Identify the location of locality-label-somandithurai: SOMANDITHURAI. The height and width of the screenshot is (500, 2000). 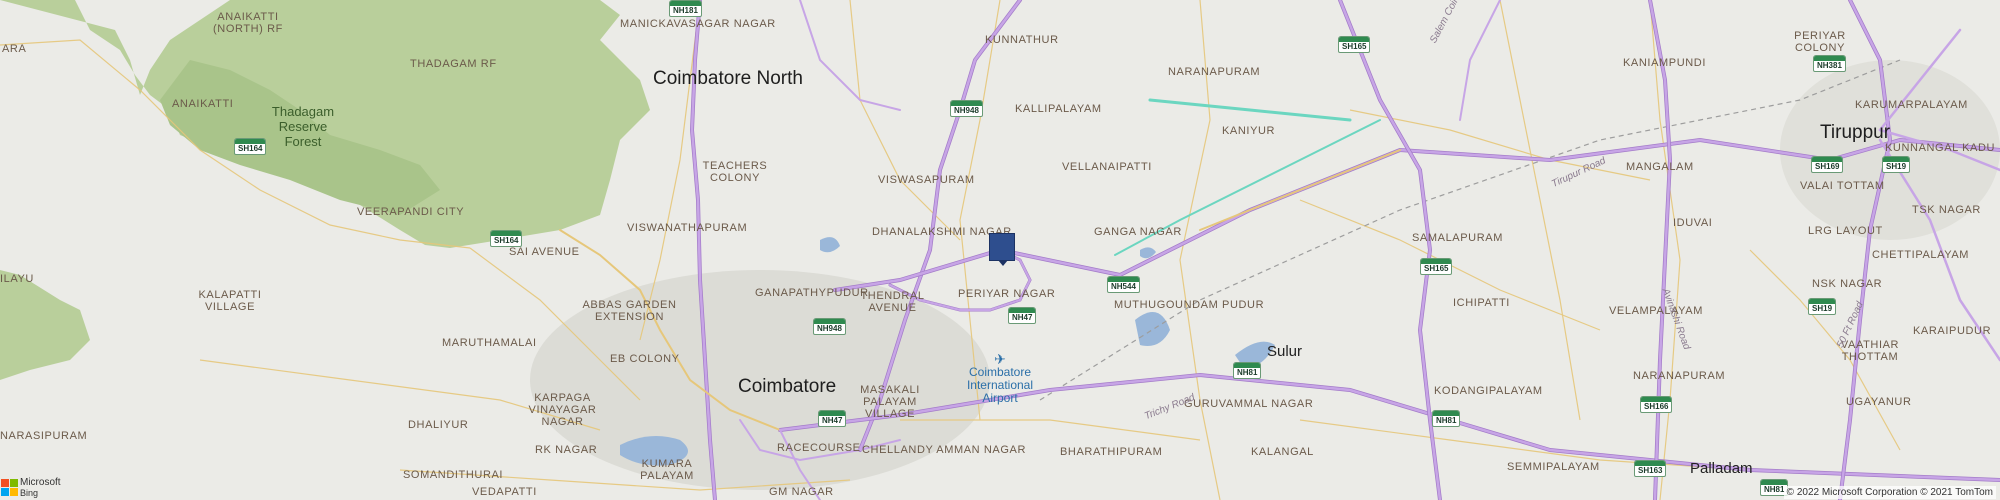
(453, 475).